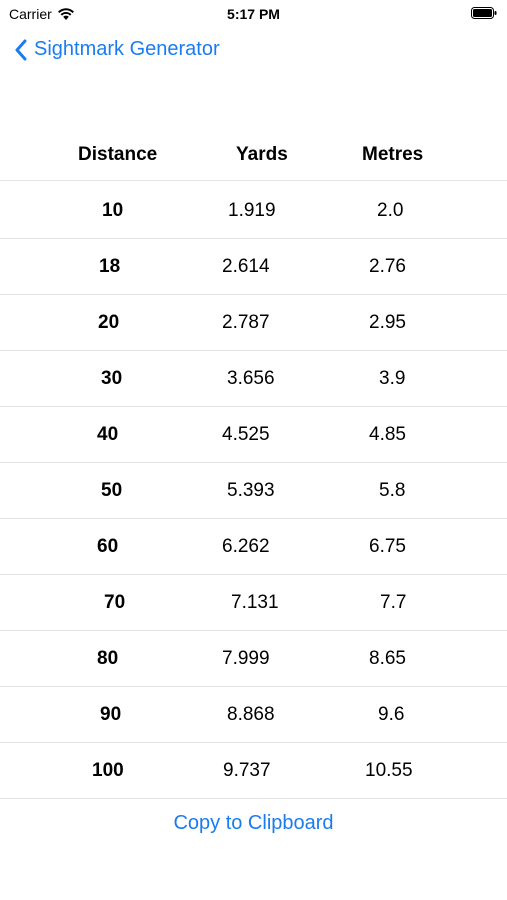 The image size is (507, 900). What do you see at coordinates (113, 210) in the screenshot?
I see `distance-cell: 10` at bounding box center [113, 210].